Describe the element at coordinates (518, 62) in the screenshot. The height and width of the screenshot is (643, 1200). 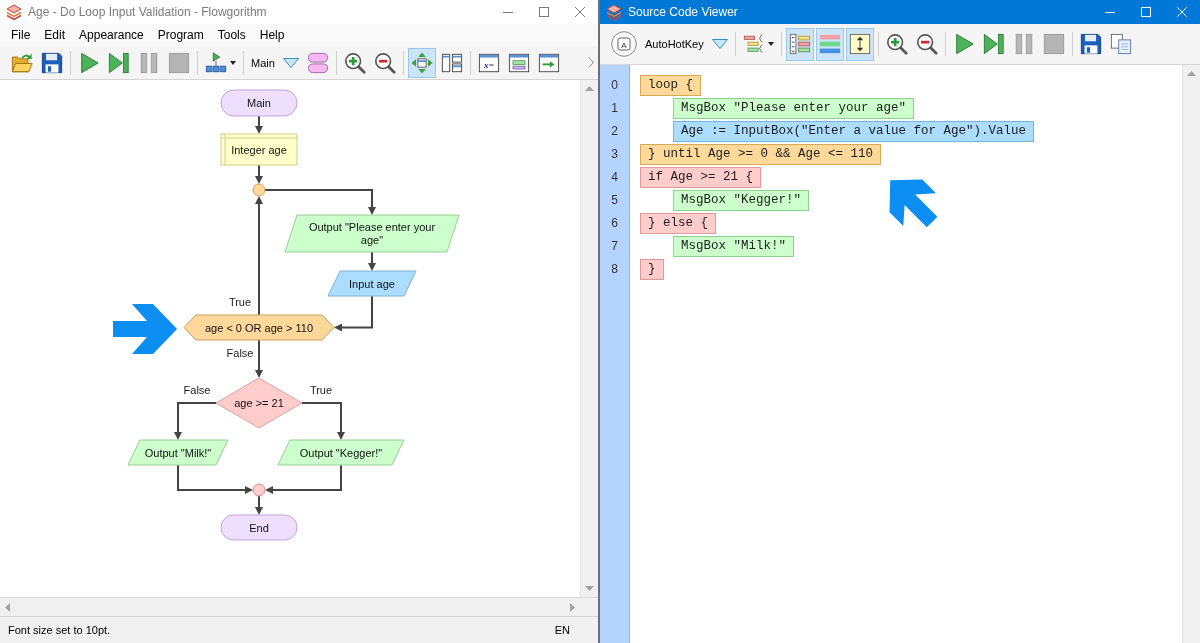
I see `console-window-icon` at that location.